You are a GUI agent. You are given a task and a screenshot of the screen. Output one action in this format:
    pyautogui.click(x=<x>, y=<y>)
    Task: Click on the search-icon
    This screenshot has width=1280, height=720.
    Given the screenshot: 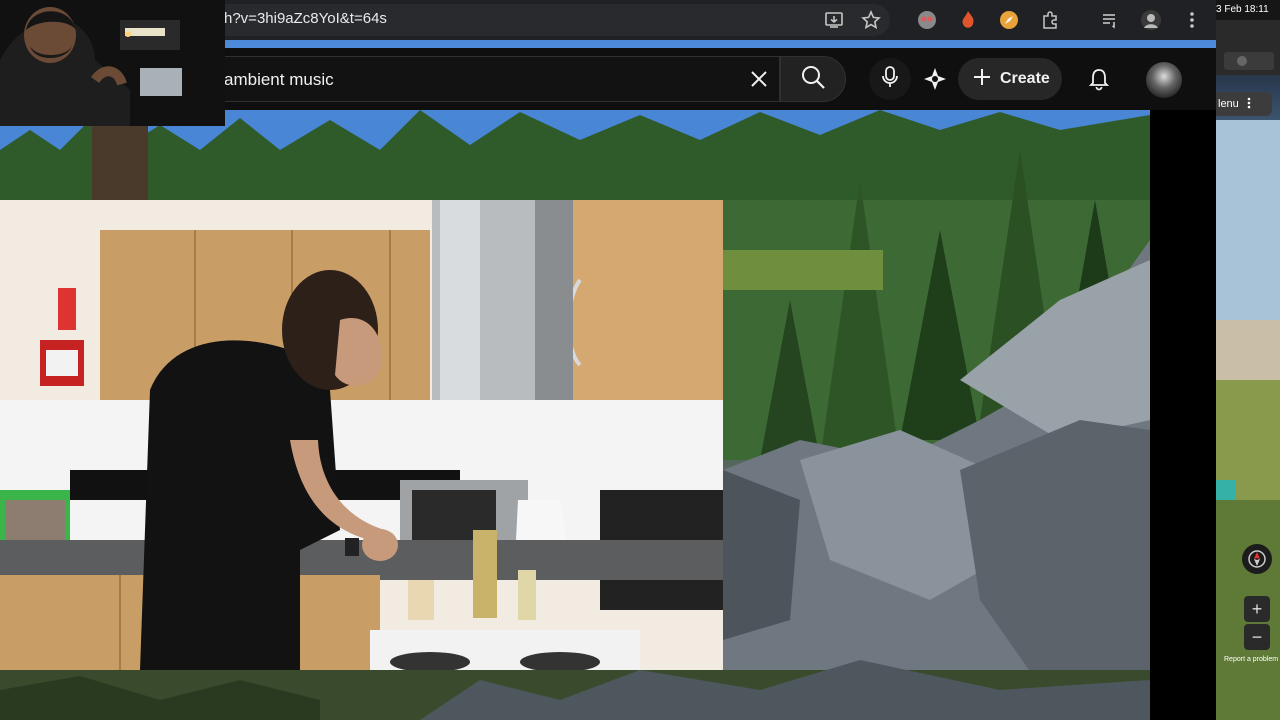 What is the action you would take?
    pyautogui.click(x=813, y=79)
    